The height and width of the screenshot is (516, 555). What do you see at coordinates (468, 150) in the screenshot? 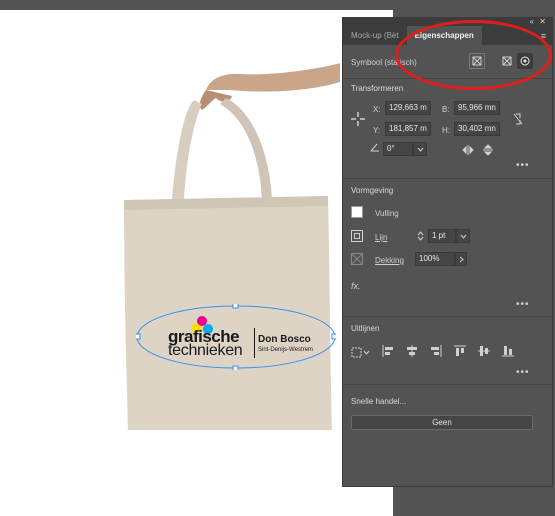
I see `flip-horizontal-icon` at bounding box center [468, 150].